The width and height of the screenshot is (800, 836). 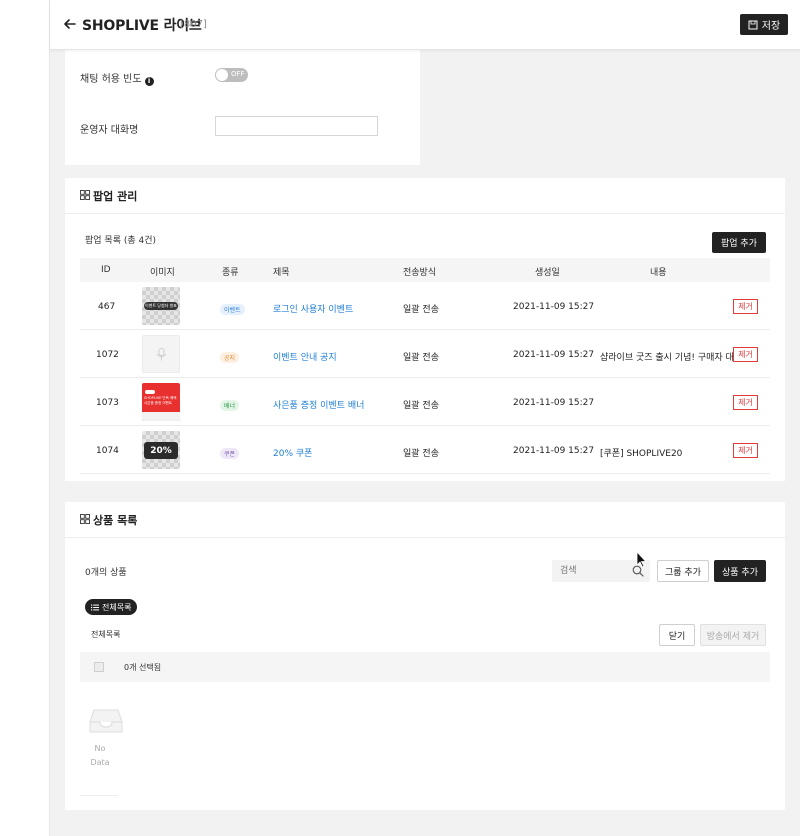 I want to click on row-id: 1072, so click(x=107, y=355).